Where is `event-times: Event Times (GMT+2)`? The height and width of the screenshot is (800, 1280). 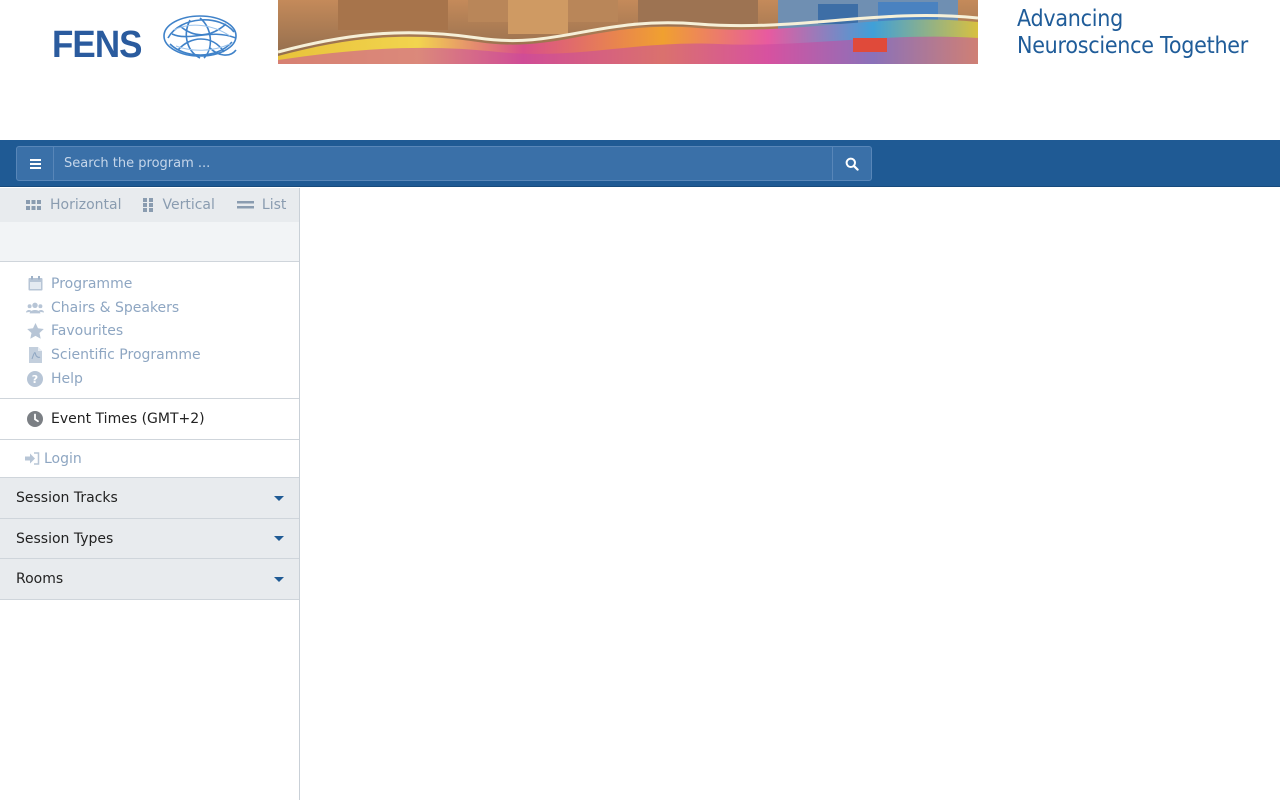
event-times: Event Times (GMT+2) is located at coordinates (149, 420).